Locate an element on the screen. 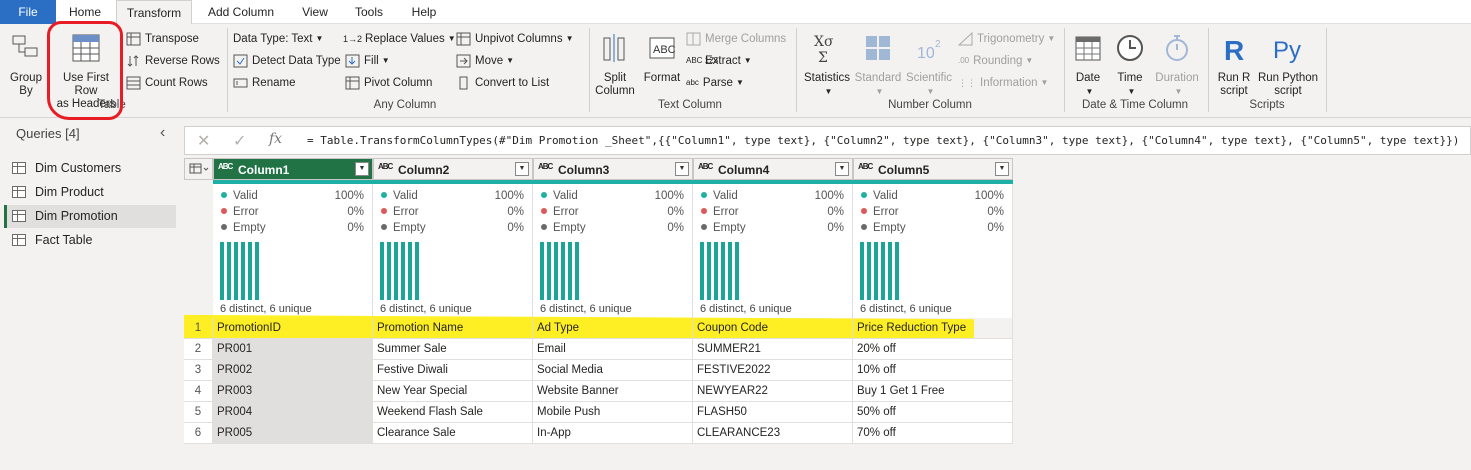 Image resolution: width=1471 pixels, height=470 pixels. table-cell: Social Media is located at coordinates (613, 370).